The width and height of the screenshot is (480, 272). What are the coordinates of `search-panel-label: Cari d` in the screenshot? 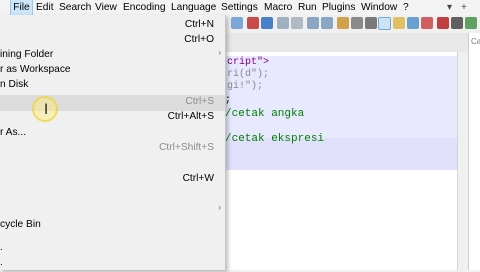 It's located at (475, 41).